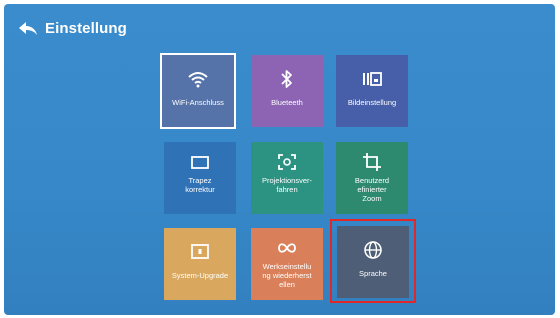 The image size is (560, 318). What do you see at coordinates (198, 91) in the screenshot?
I see `focus-frame` at bounding box center [198, 91].